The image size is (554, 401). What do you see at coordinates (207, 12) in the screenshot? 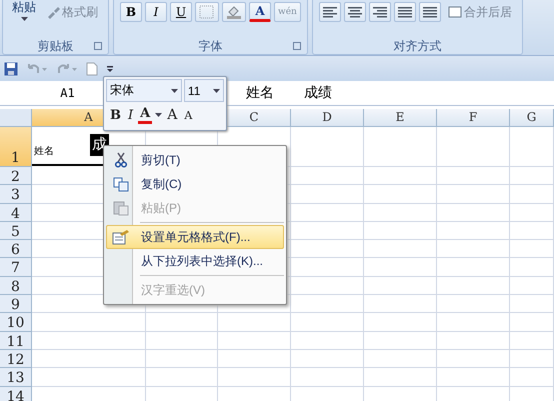
I see `border-icon` at bounding box center [207, 12].